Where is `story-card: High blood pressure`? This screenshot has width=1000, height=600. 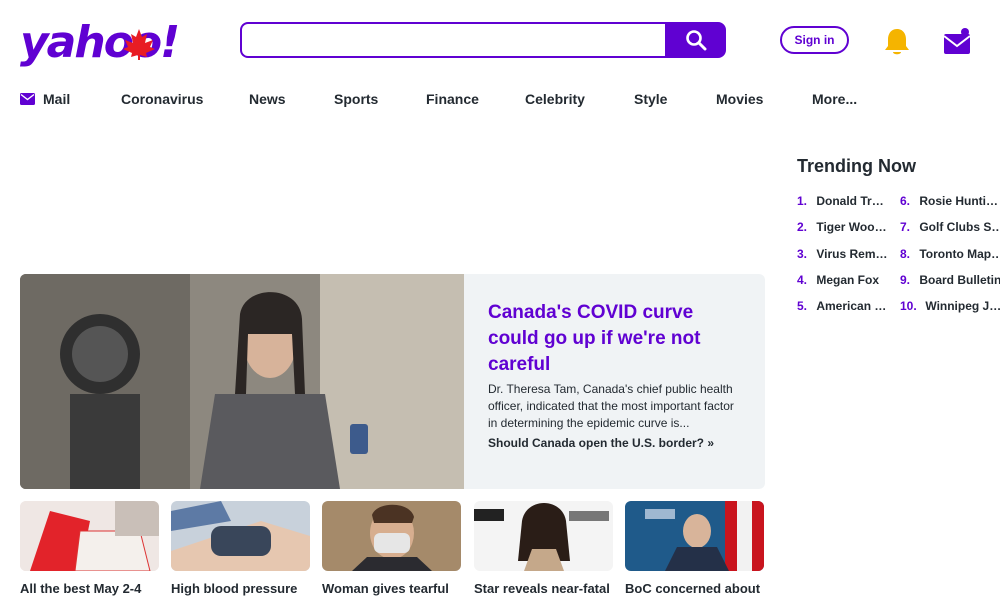 story-card: High blood pressure is located at coordinates (240, 550).